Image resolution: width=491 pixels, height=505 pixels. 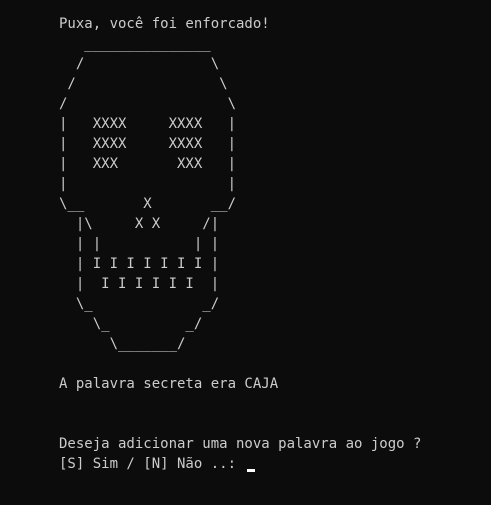 What do you see at coordinates (164, 24) in the screenshot?
I see `game-over-message: Puxa, você foi enforcado!` at bounding box center [164, 24].